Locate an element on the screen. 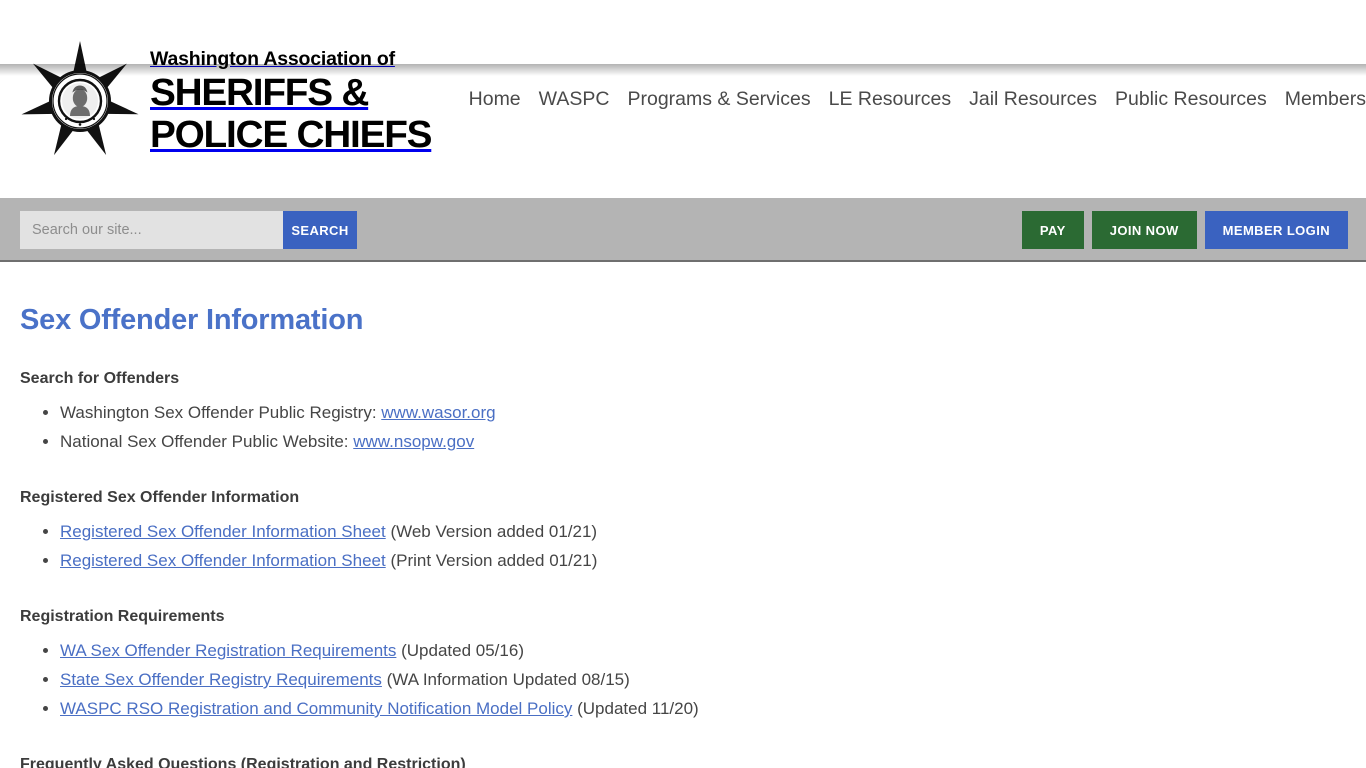 The height and width of the screenshot is (768, 1366). nav-item-waspc: WASPC is located at coordinates (565, 99).